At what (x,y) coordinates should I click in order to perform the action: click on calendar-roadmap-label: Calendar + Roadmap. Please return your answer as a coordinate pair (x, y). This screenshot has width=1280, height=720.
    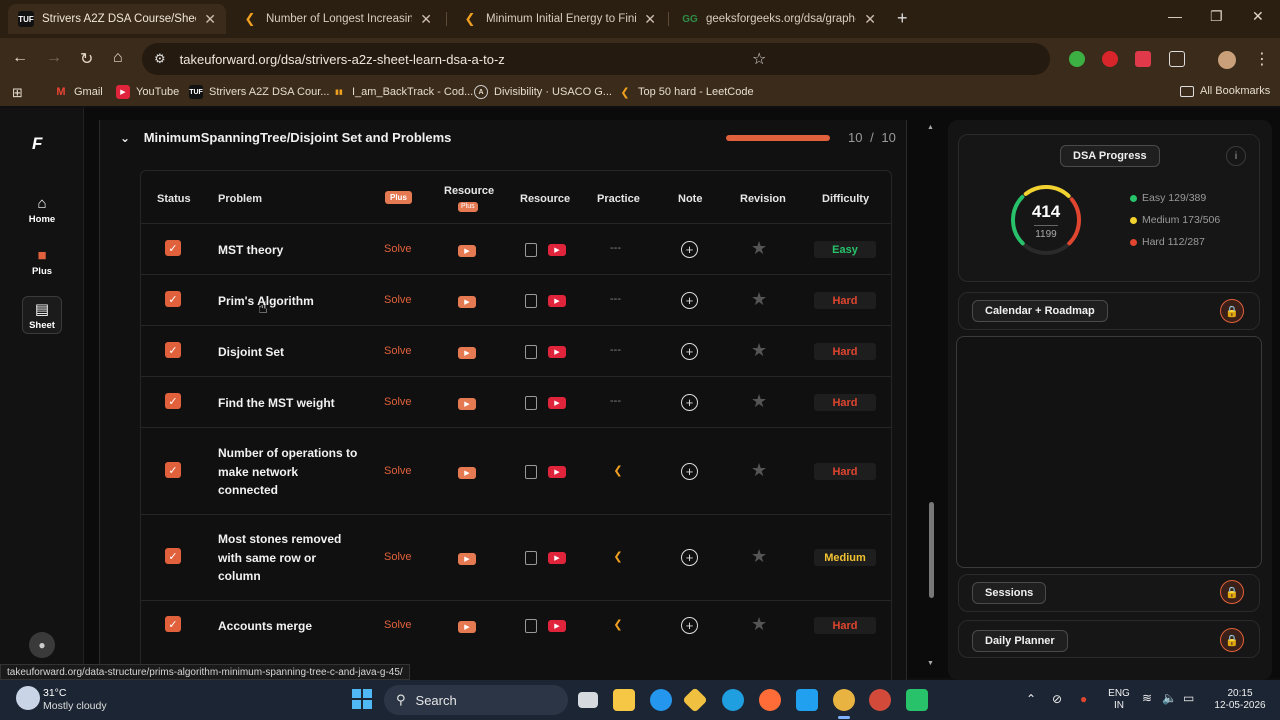
    Looking at the image, I should click on (1040, 311).